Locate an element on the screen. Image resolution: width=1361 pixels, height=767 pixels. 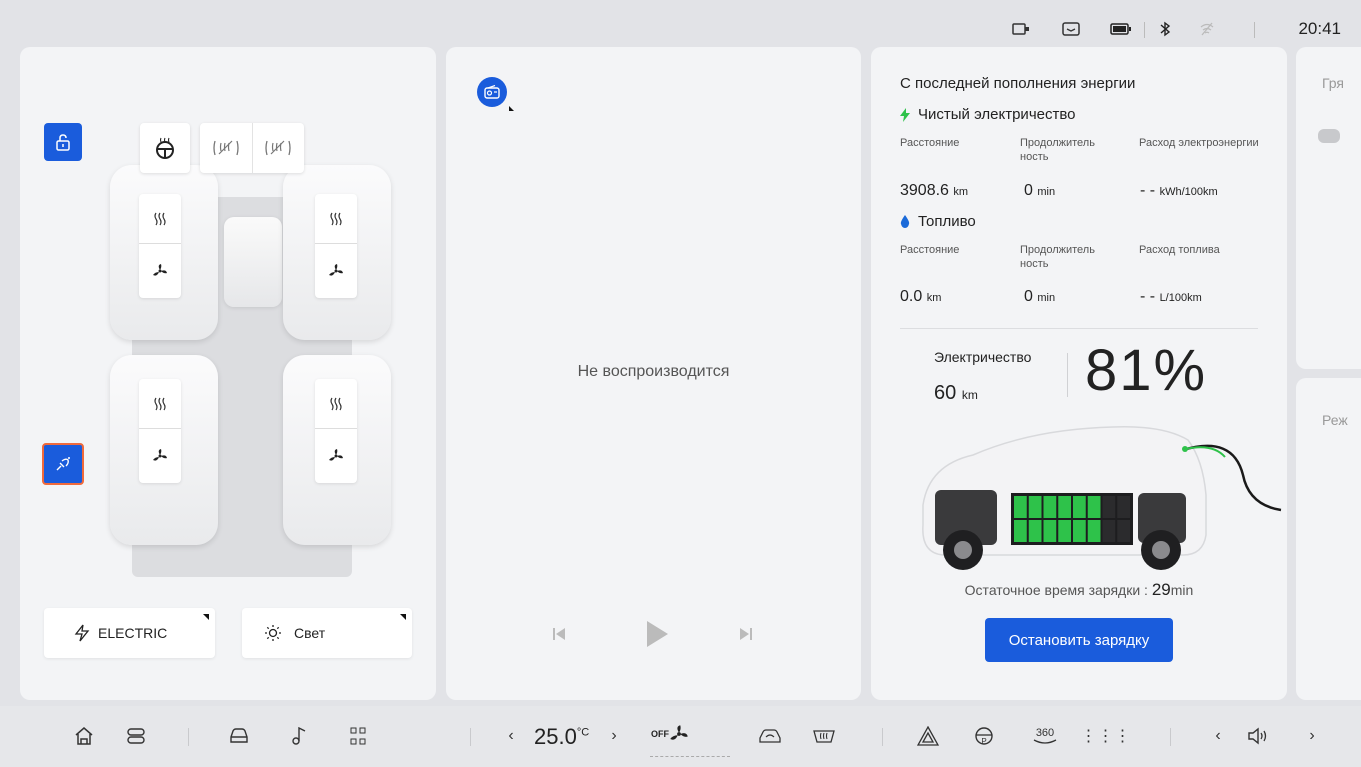
play-icon is located at coordinates (657, 634).